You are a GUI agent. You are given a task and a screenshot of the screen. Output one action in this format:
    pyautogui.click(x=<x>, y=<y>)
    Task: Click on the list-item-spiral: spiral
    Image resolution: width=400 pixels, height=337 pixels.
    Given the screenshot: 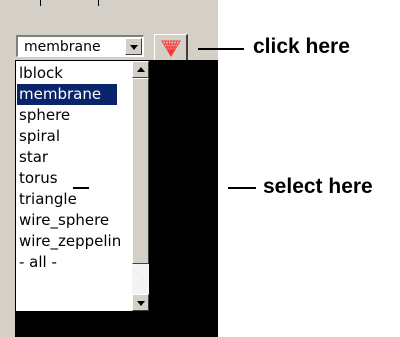 What is the action you would take?
    pyautogui.click(x=75, y=136)
    